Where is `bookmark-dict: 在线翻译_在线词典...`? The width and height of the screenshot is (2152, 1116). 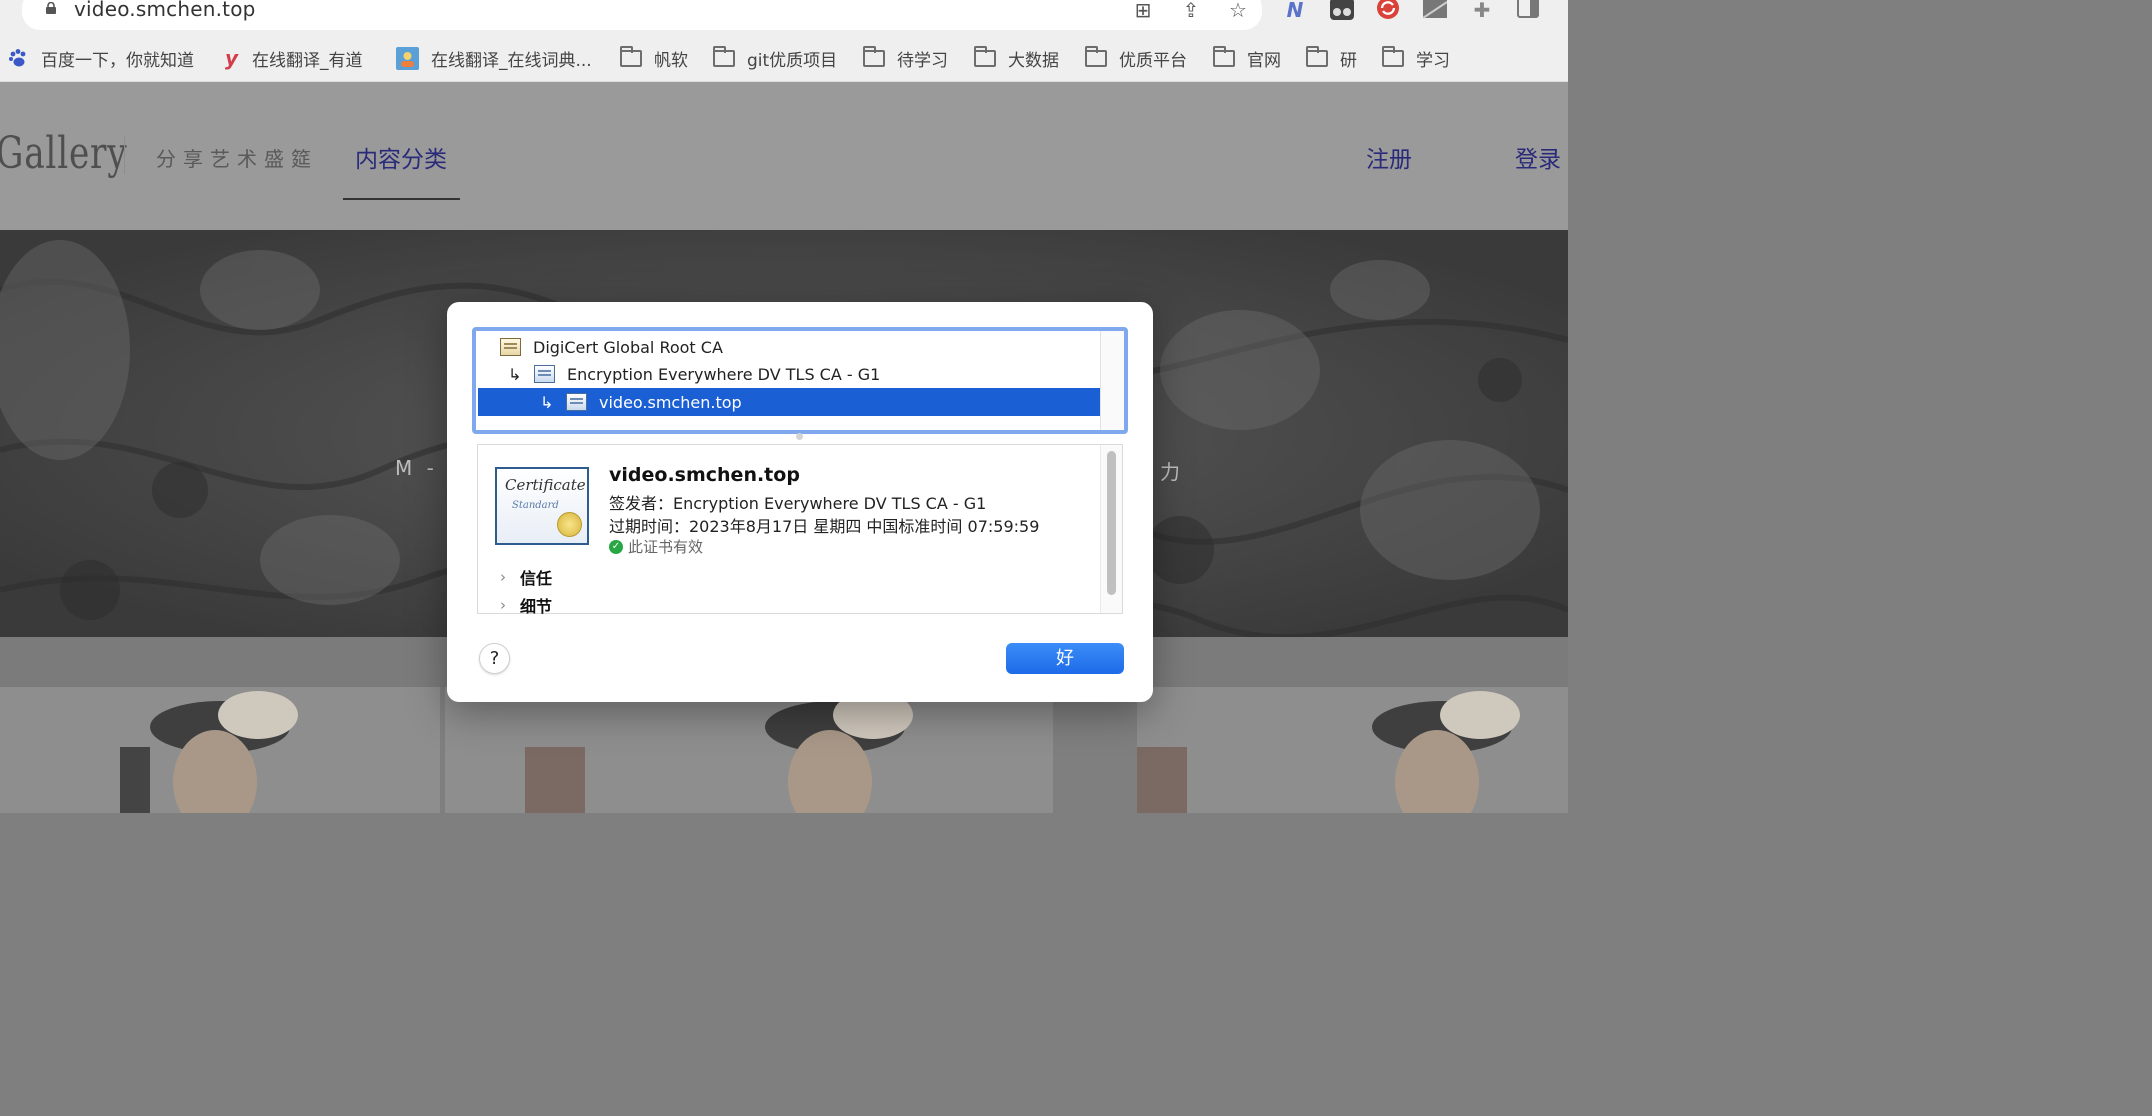 bookmark-dict: 在线翻译_在线词典... is located at coordinates (494, 58).